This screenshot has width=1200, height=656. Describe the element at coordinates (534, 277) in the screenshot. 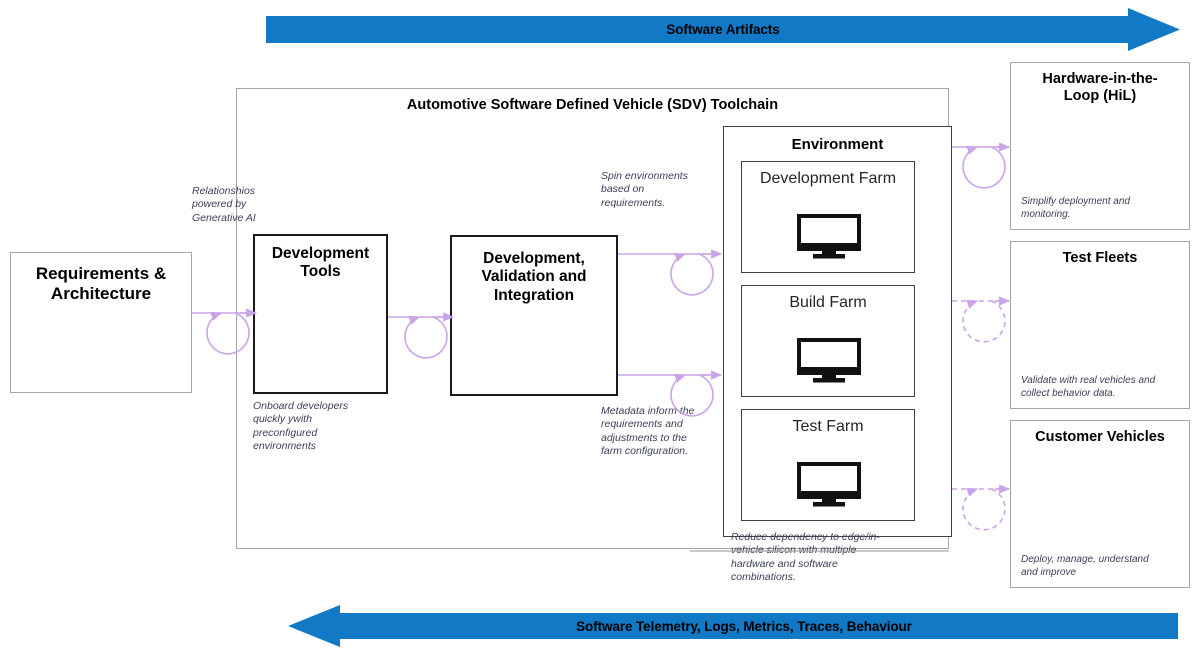

I see `development-validation-integration-title: Development, Validation and Integration` at that location.